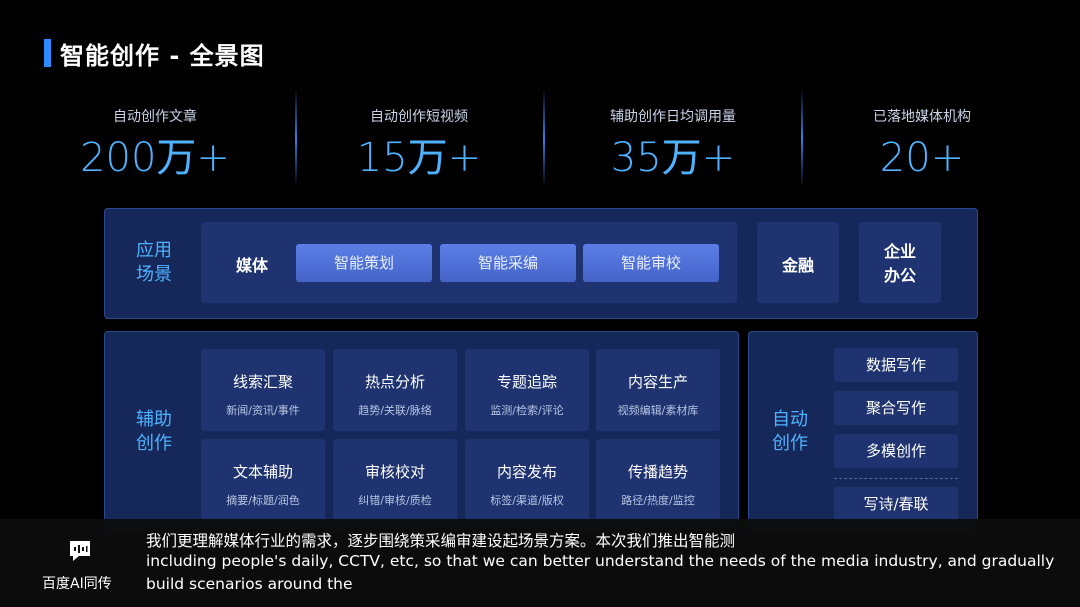 The height and width of the screenshot is (607, 1080). I want to click on assist-cell-title: 内容发布, so click(526, 472).